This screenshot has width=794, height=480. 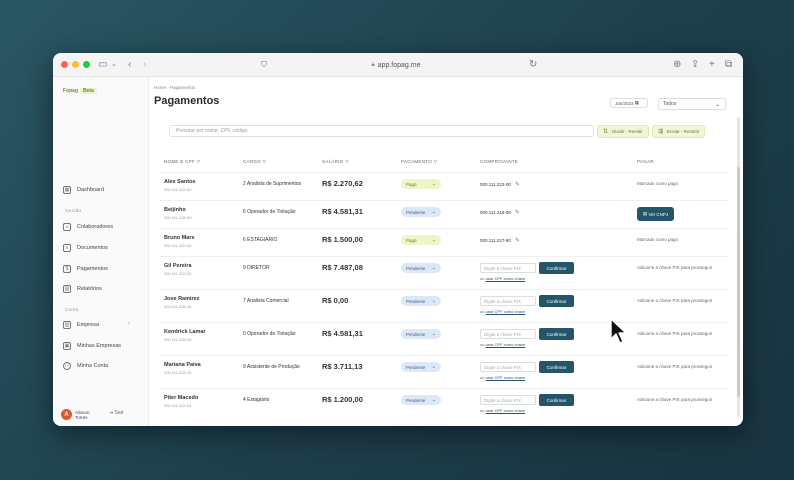 What do you see at coordinates (677, 65) in the screenshot?
I see `download-icon: ⊕` at bounding box center [677, 65].